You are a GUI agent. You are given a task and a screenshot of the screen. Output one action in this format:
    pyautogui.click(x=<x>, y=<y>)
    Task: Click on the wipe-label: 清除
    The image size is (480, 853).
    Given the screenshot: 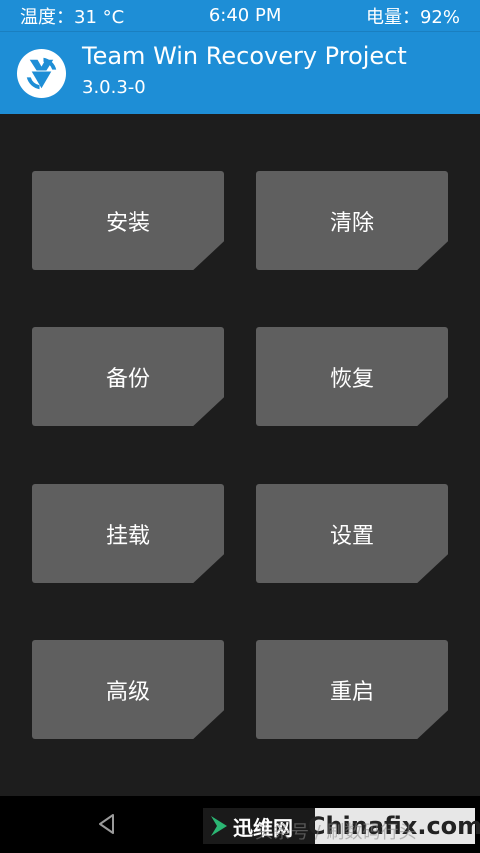 What is the action you would take?
    pyautogui.click(x=351, y=223)
    